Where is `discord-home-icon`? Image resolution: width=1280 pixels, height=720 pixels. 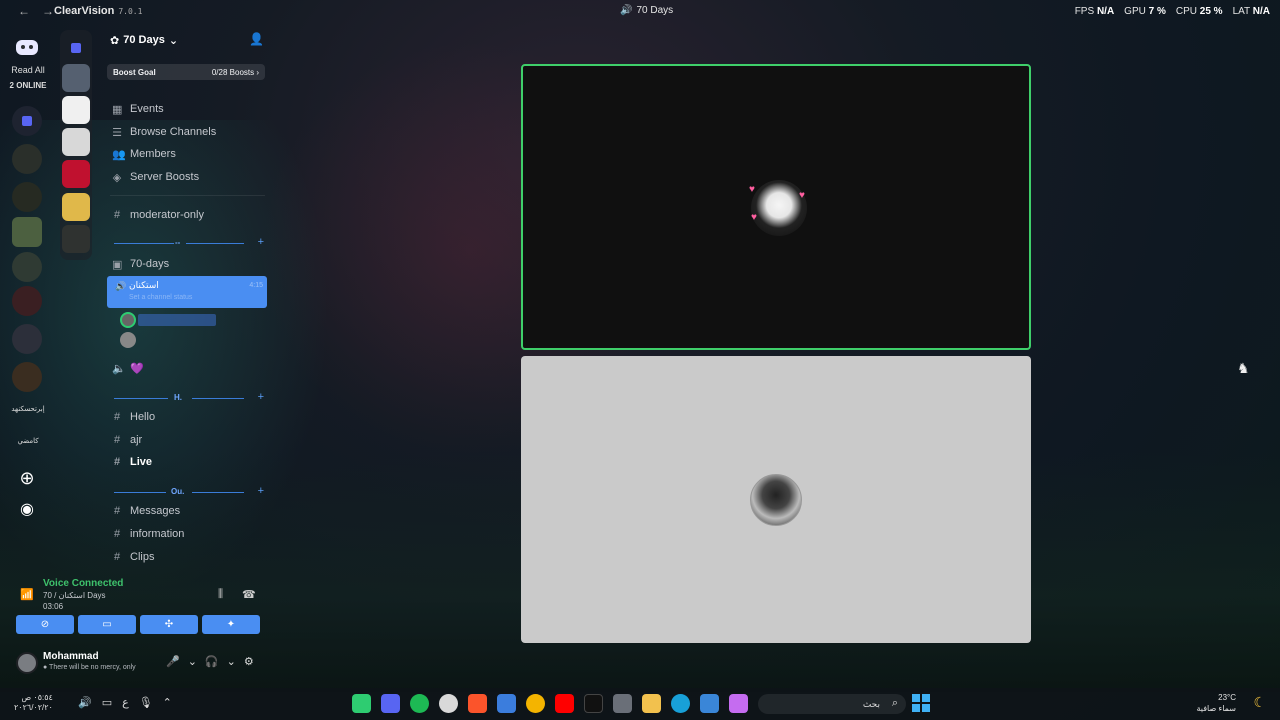
discord-home-icon is located at coordinates (27, 47).